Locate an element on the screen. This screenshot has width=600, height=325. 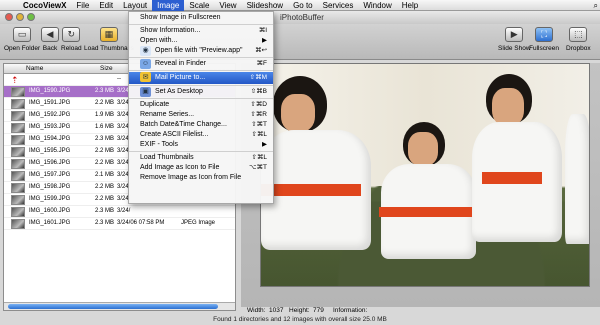
back-button: ◀ Back is located at coordinates (50, 39).